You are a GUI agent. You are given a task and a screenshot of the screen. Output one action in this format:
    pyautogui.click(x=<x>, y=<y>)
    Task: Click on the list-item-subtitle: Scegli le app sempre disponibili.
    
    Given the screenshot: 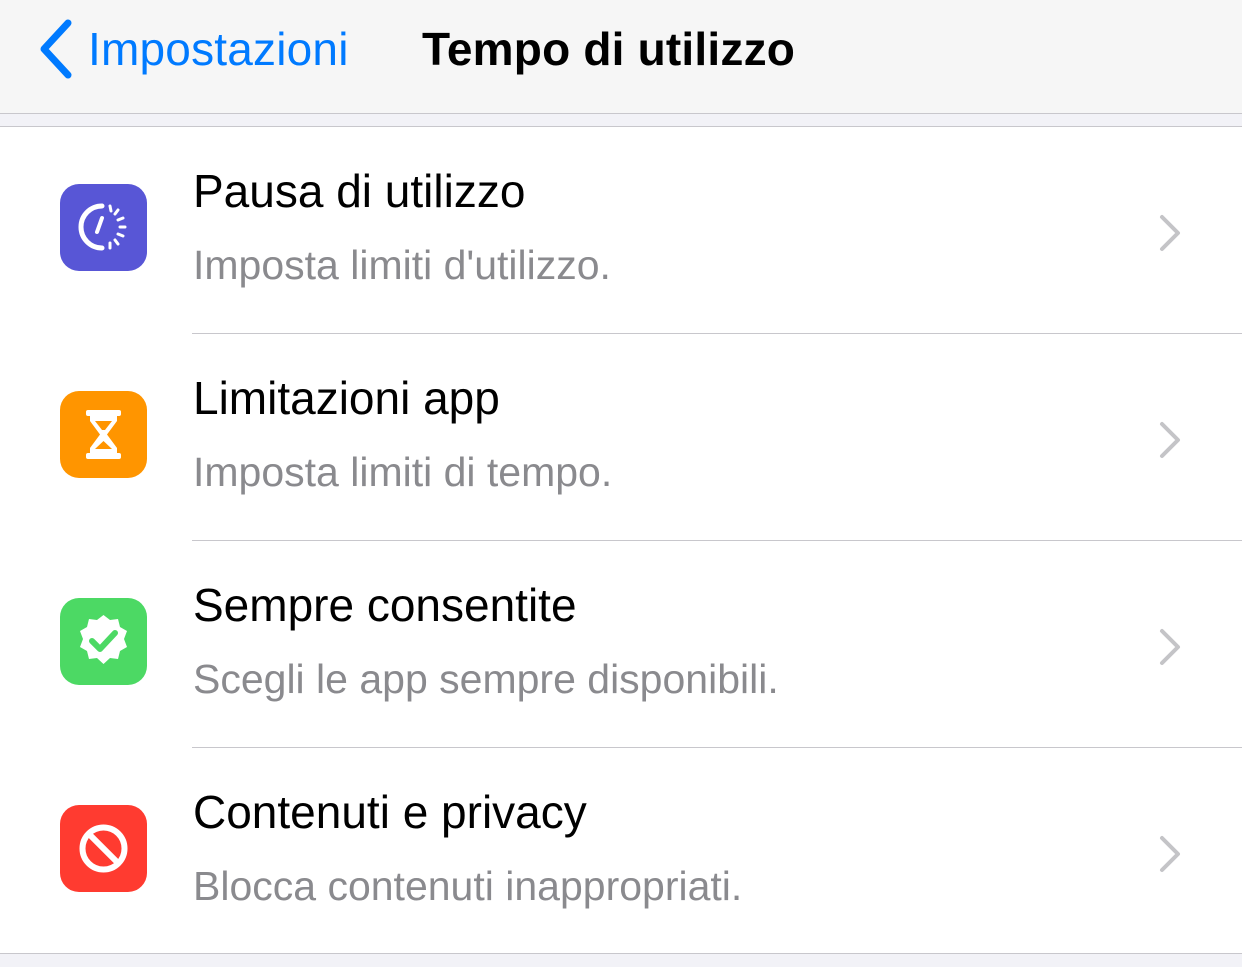 What is the action you would take?
    pyautogui.click(x=486, y=679)
    